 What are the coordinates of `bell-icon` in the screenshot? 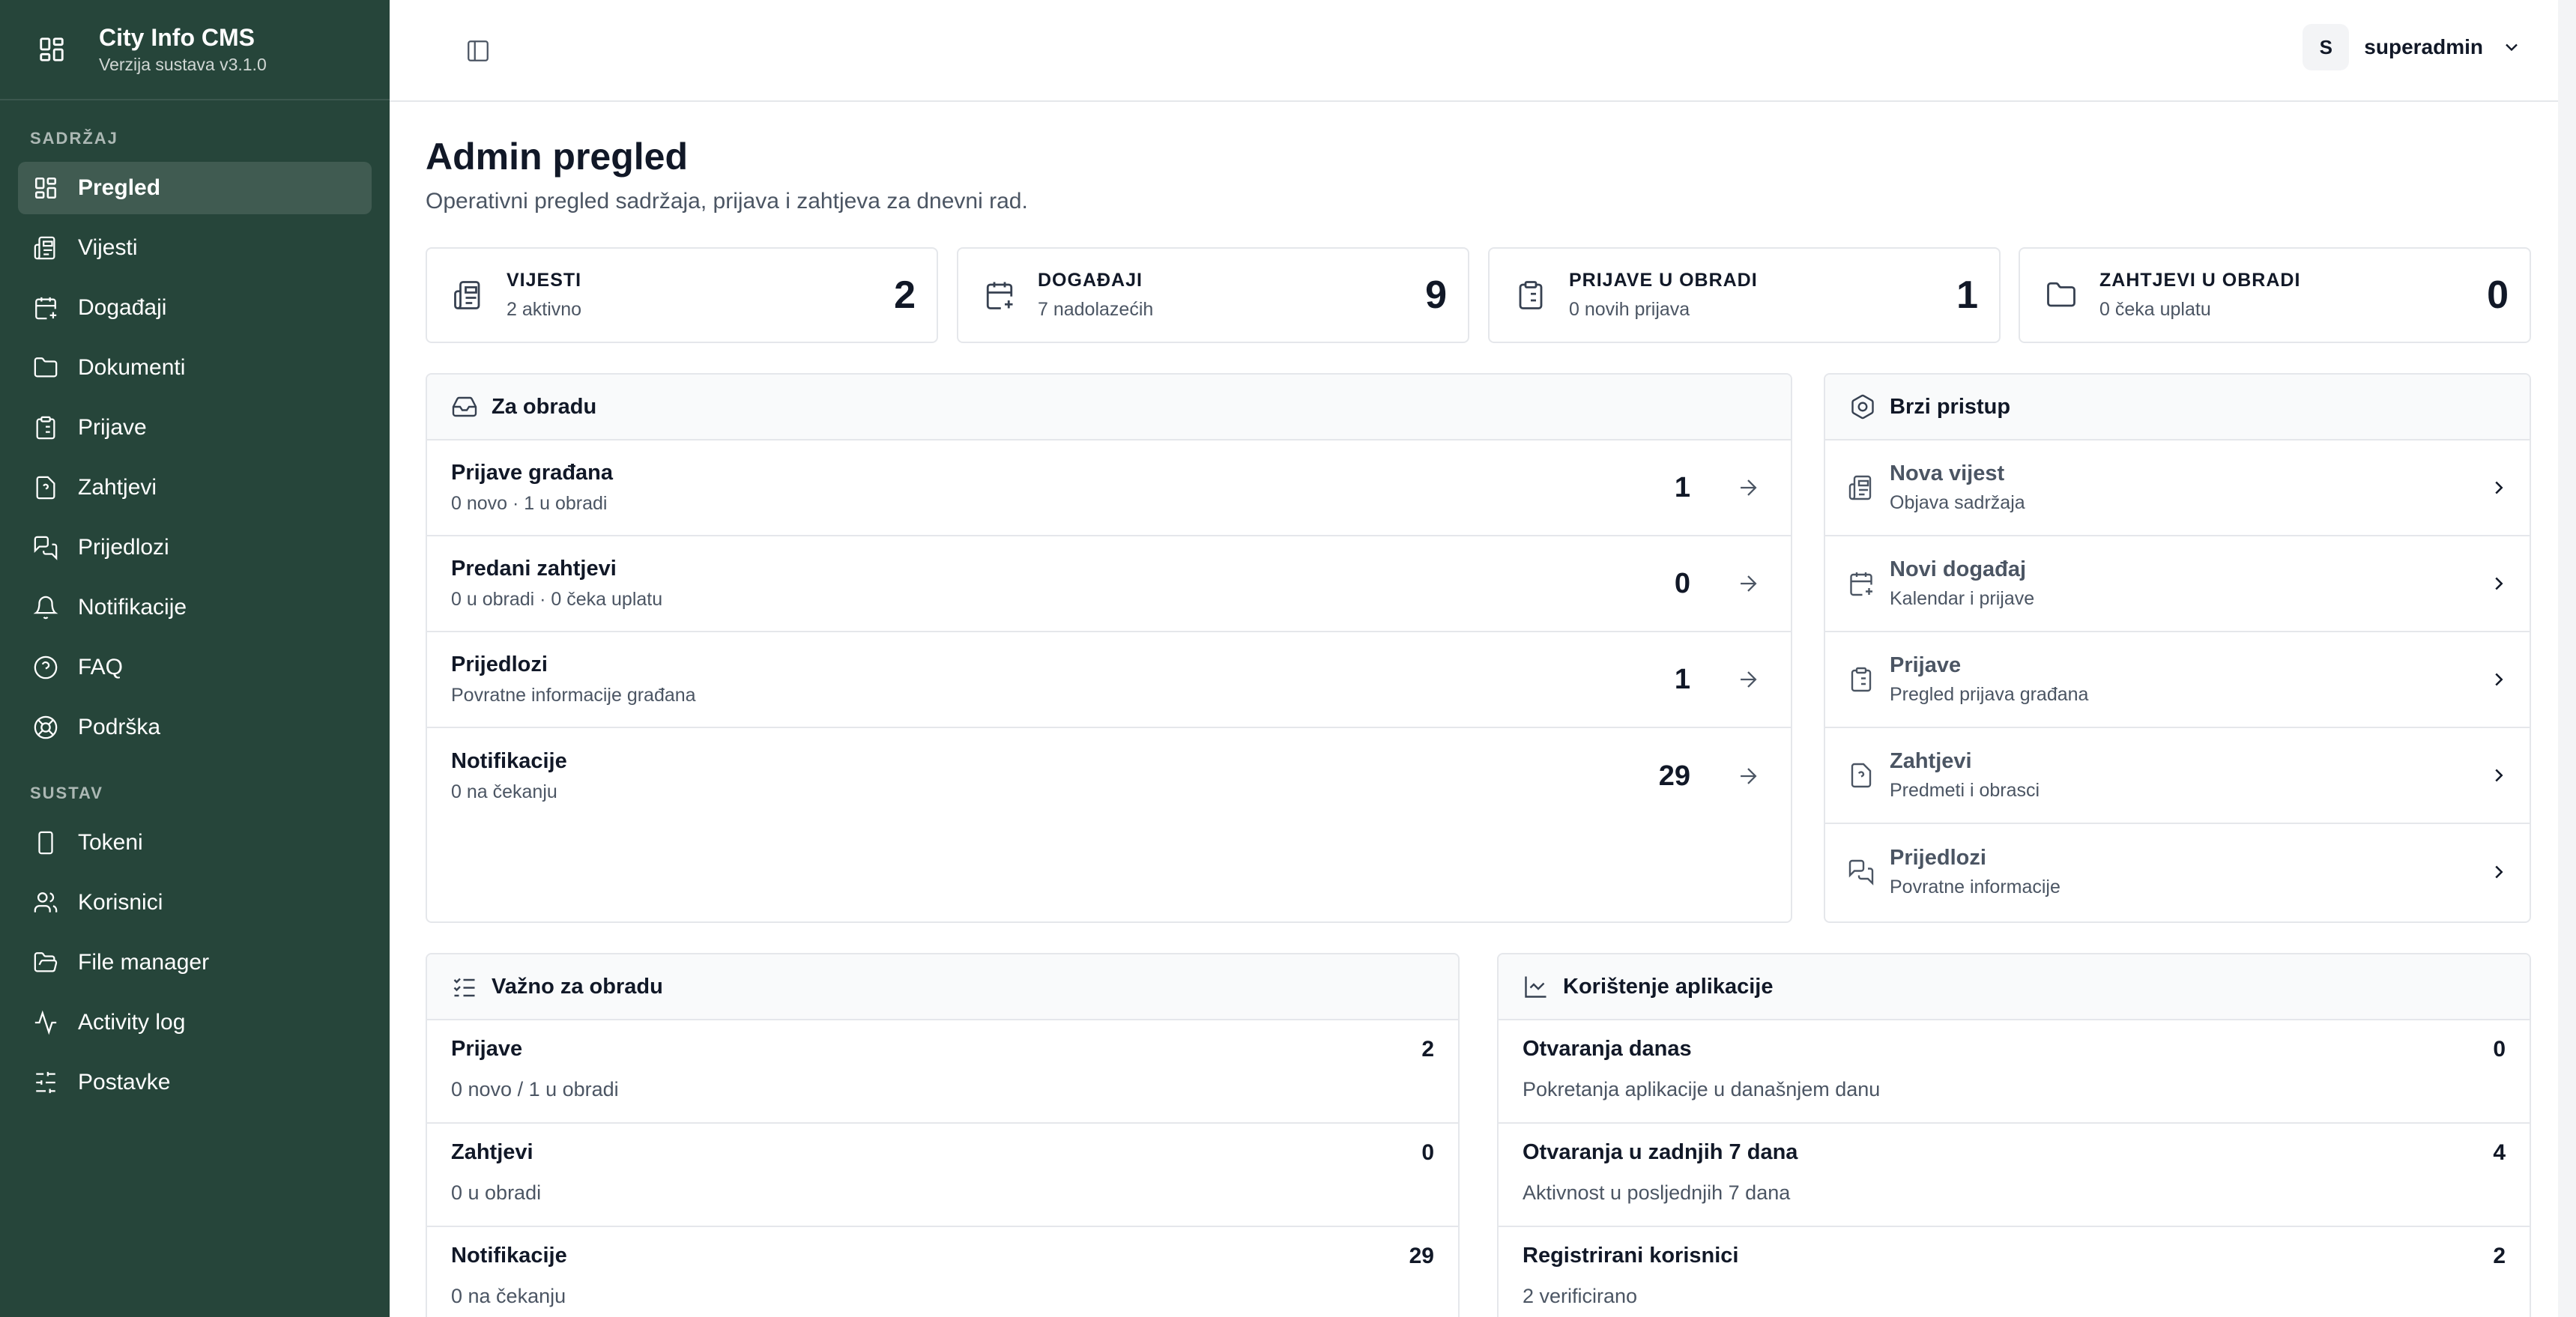 It's located at (45, 608).